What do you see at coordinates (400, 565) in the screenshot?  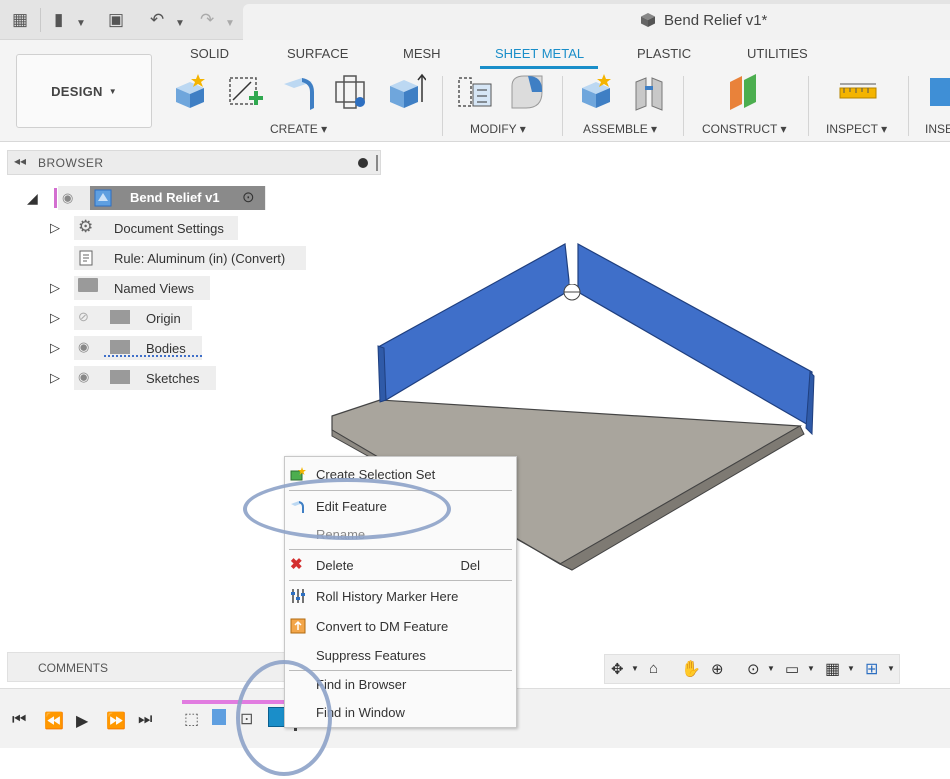 I see `menu-item-delete: ✖ Delete Del` at bounding box center [400, 565].